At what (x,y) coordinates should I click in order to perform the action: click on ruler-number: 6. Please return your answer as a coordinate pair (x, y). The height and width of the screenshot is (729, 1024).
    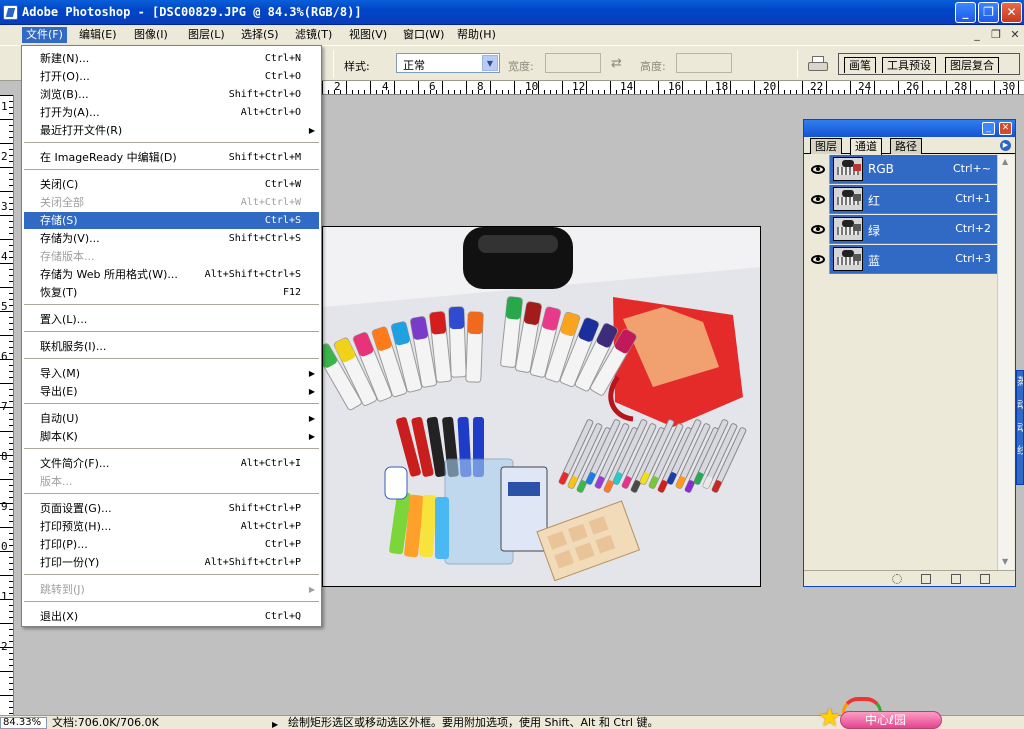
    Looking at the image, I should click on (4, 356).